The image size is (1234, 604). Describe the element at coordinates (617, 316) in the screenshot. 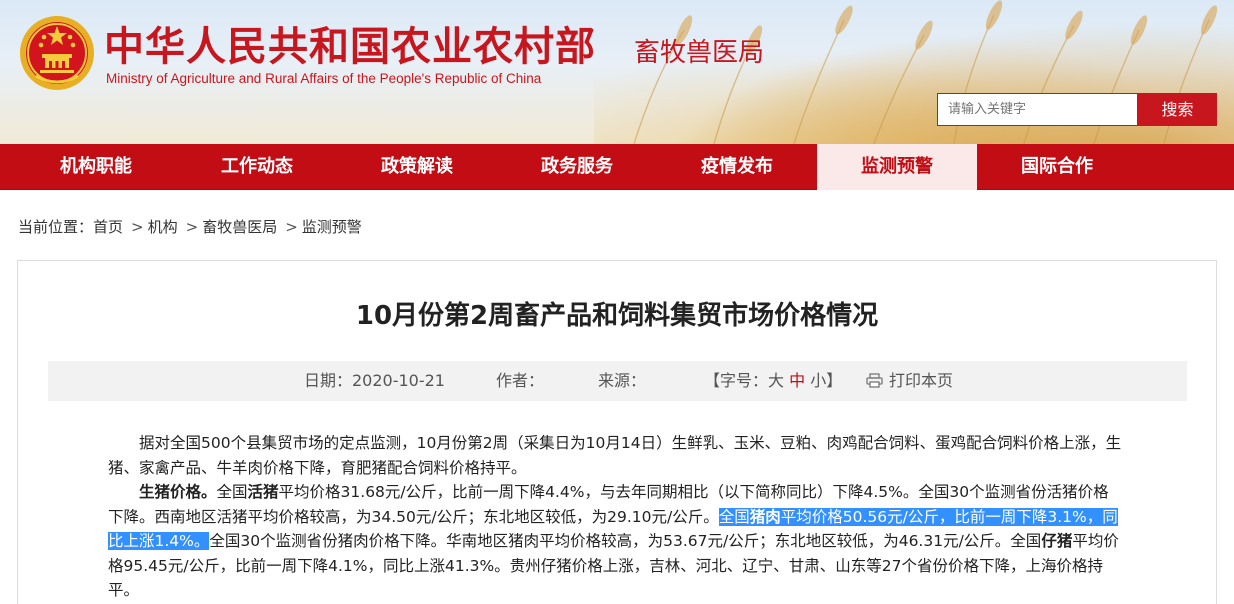

I see `article-title: 10月份第2周畜产品和饲料集贸市场价格情况` at that location.